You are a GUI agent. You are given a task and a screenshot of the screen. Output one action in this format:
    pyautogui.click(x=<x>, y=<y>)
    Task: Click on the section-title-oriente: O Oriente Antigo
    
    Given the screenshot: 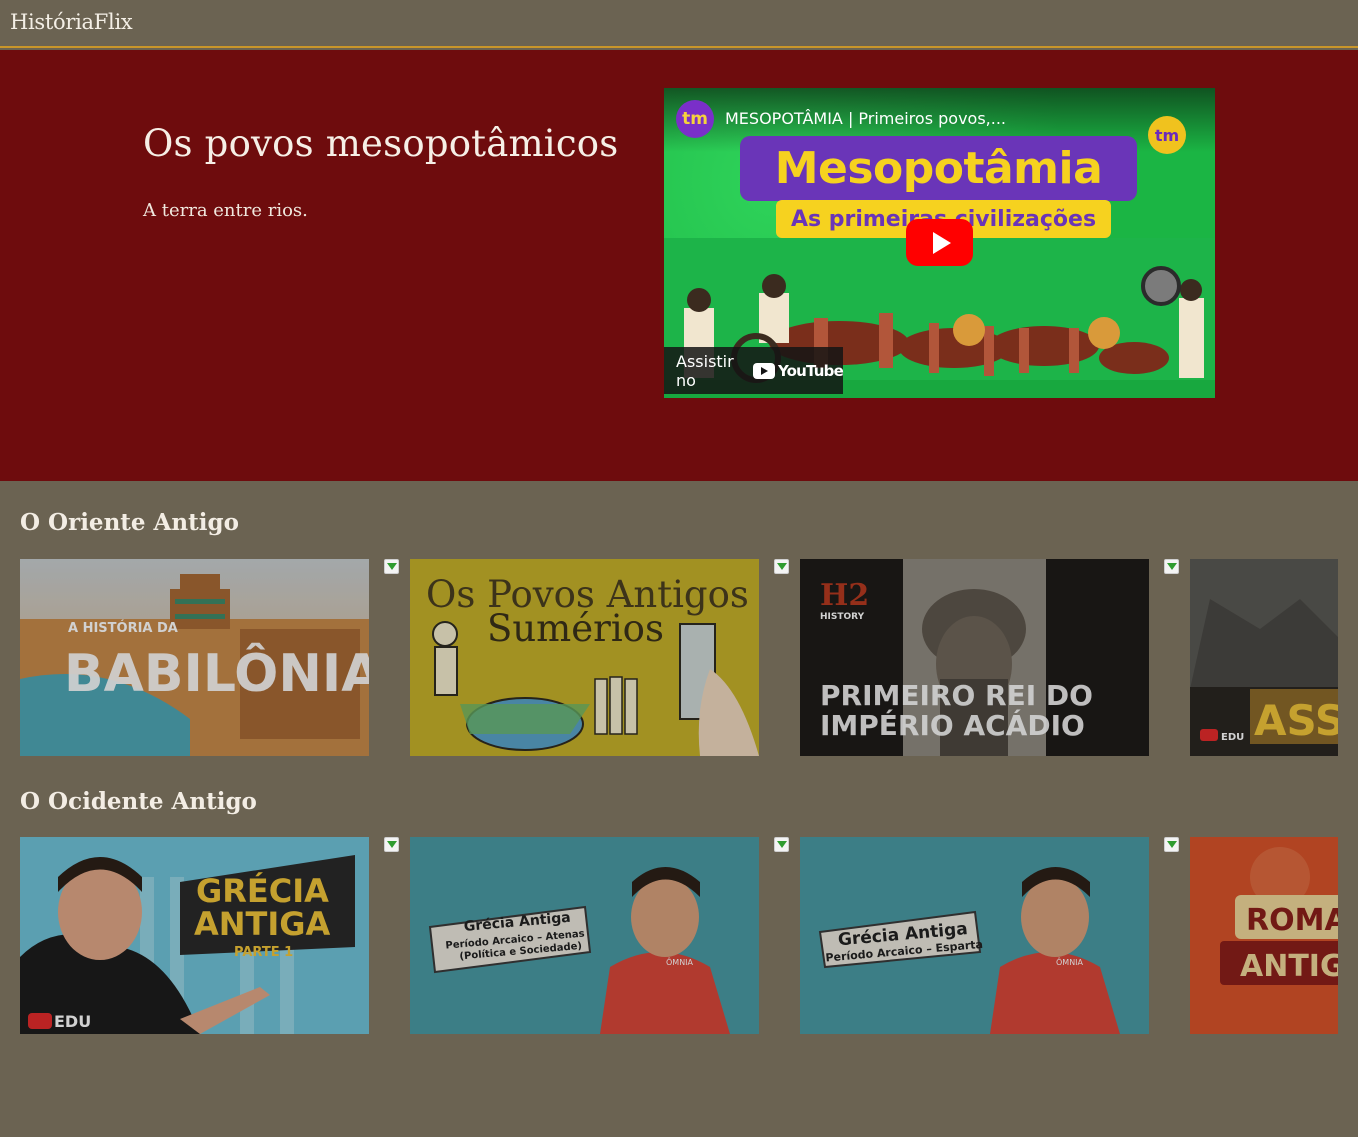 What is the action you would take?
    pyautogui.click(x=129, y=522)
    